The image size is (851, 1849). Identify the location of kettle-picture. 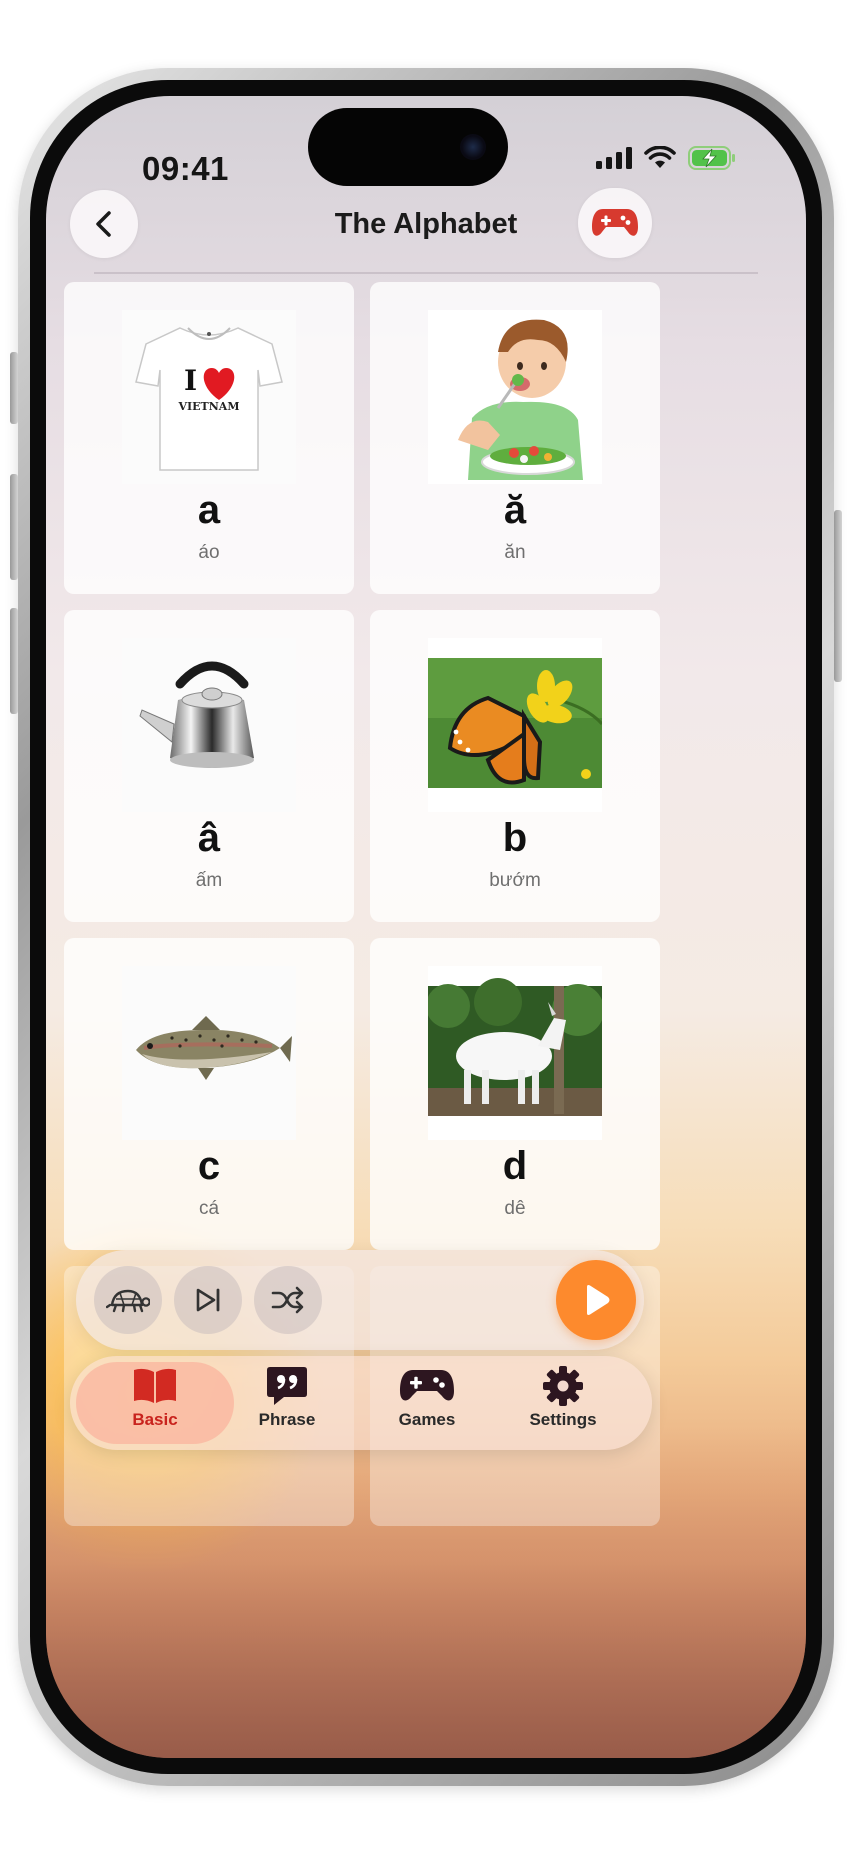
(196, 714).